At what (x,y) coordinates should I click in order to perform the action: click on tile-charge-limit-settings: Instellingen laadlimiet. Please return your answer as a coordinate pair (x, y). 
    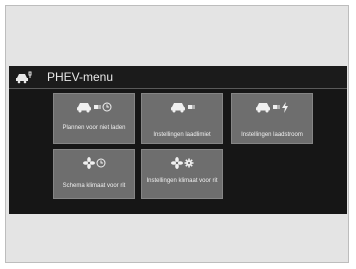
    Looking at the image, I should click on (182, 118).